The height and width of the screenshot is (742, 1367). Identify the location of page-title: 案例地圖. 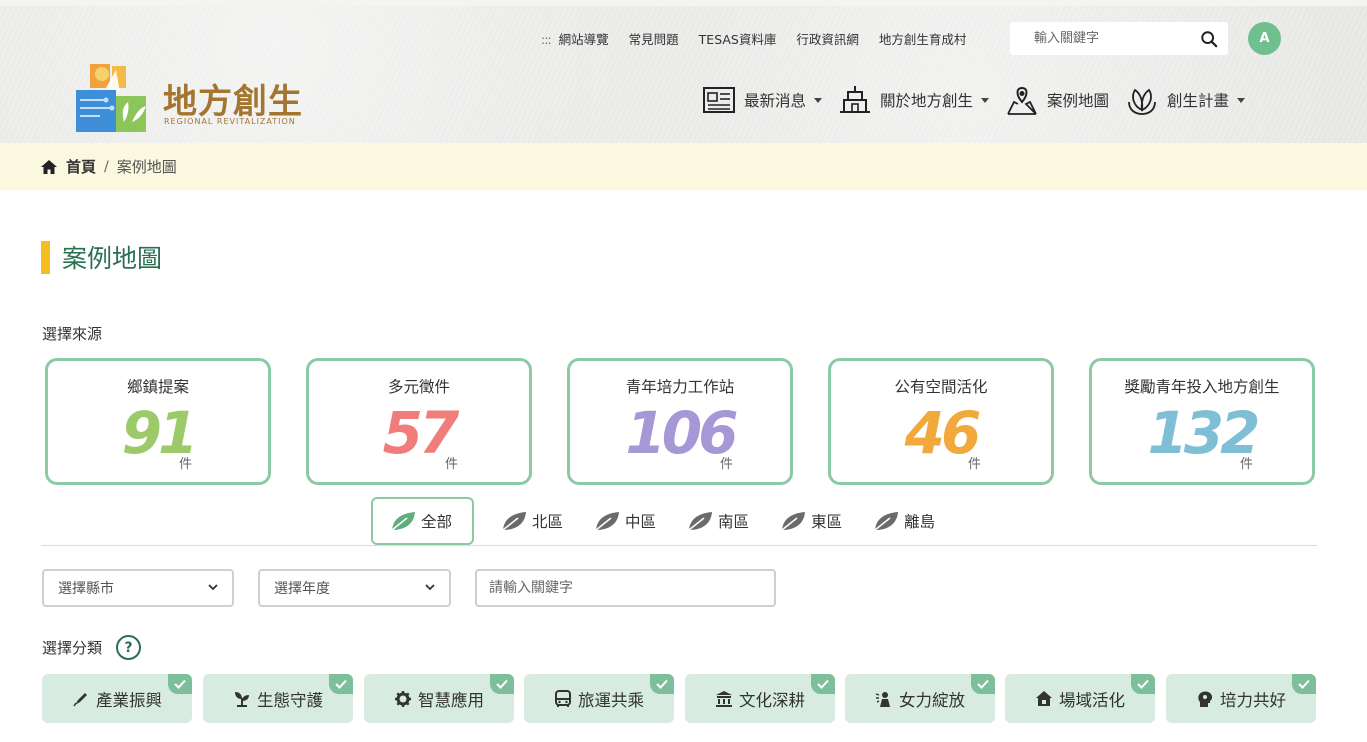
(112, 258).